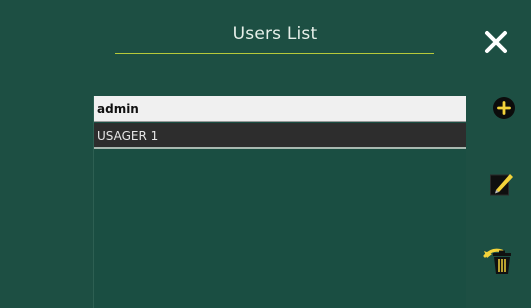  I want to click on add-user-button, so click(504, 108).